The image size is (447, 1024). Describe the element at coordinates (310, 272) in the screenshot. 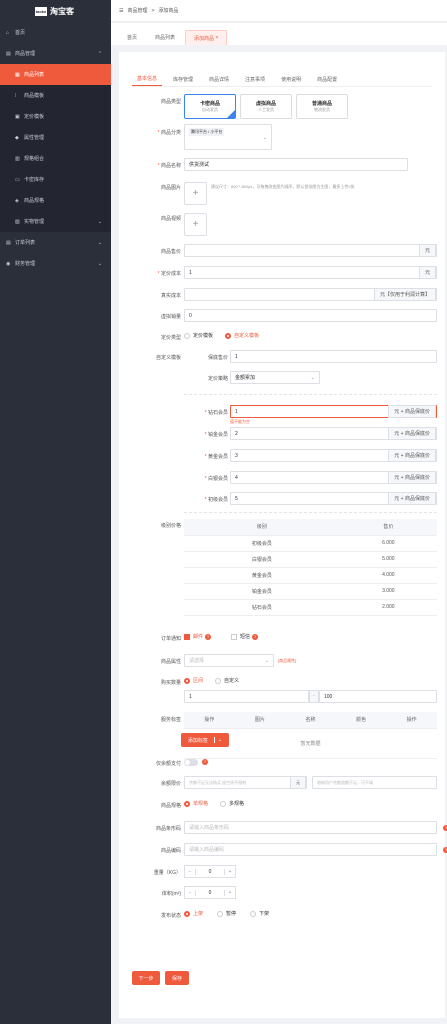

I see `cost-input: 1元` at that location.